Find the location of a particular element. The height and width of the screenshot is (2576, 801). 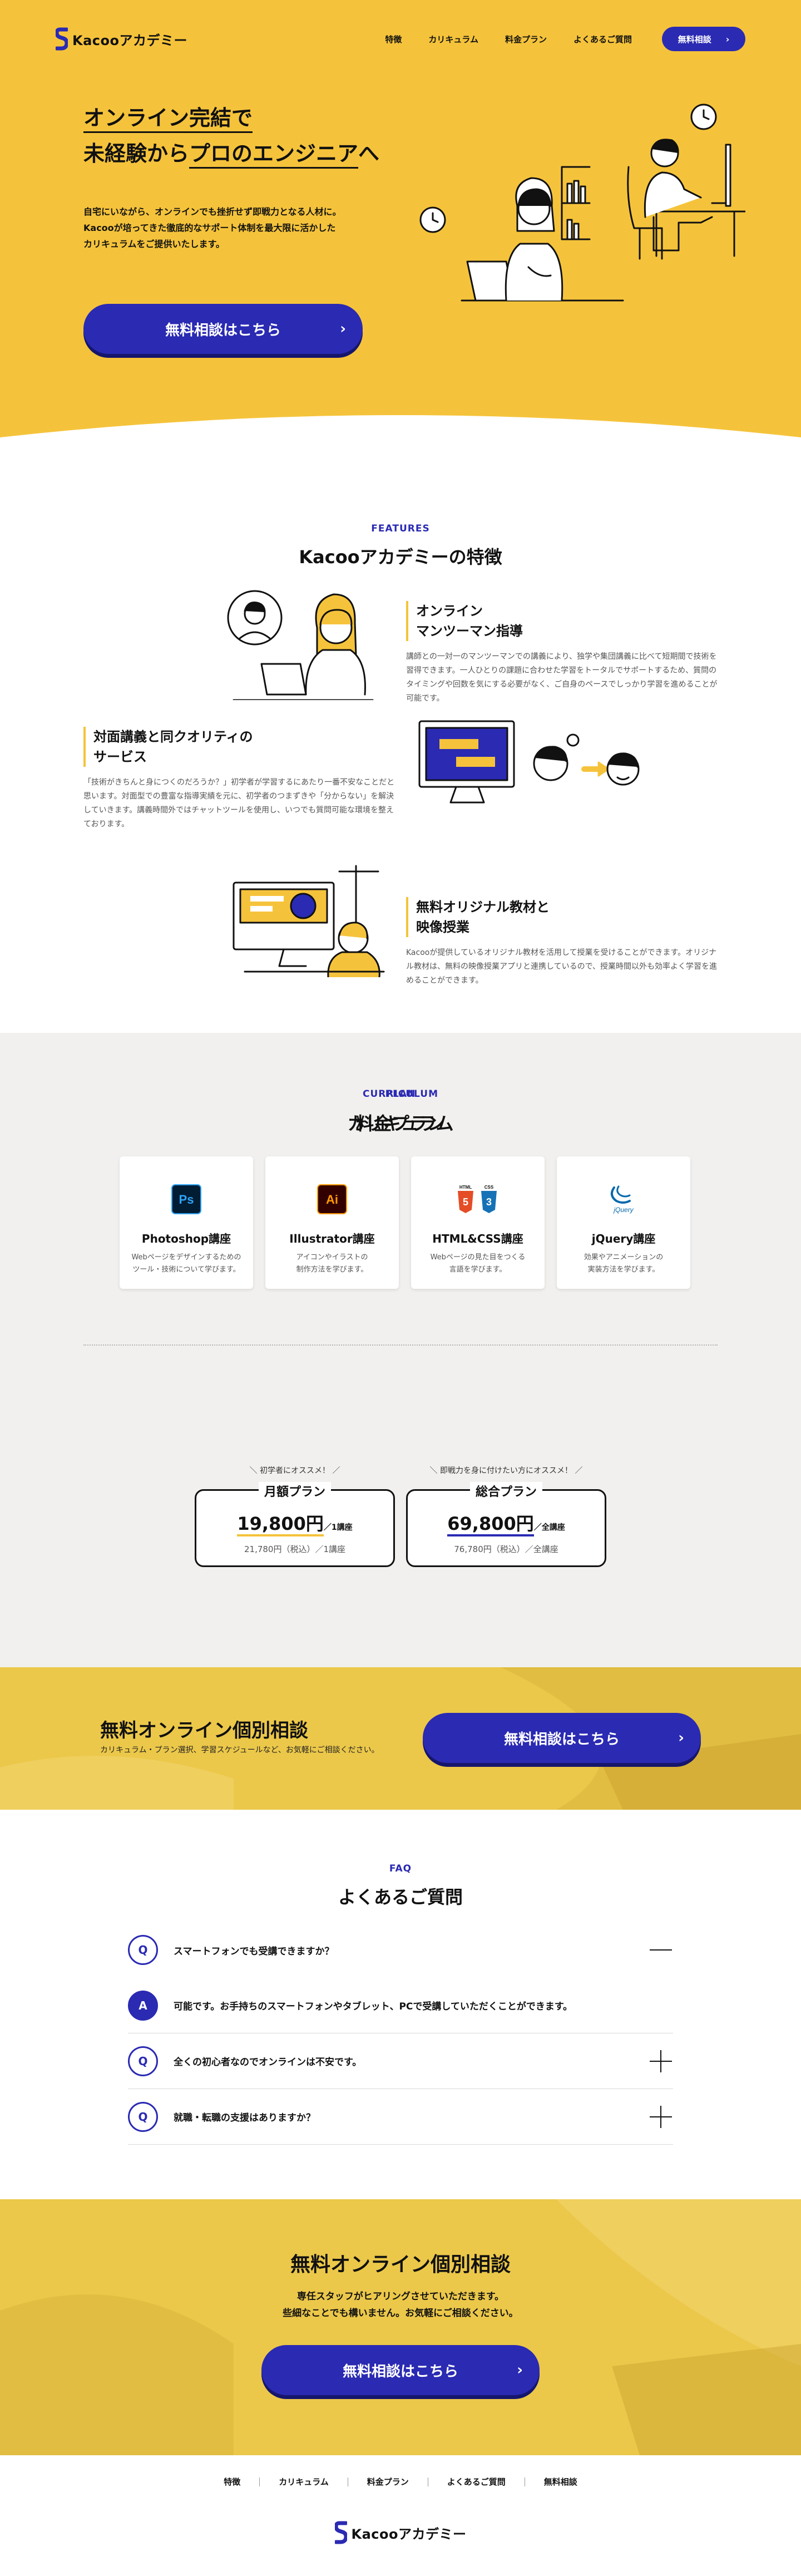

plan-price-value: 19,800円 is located at coordinates (280, 1524).